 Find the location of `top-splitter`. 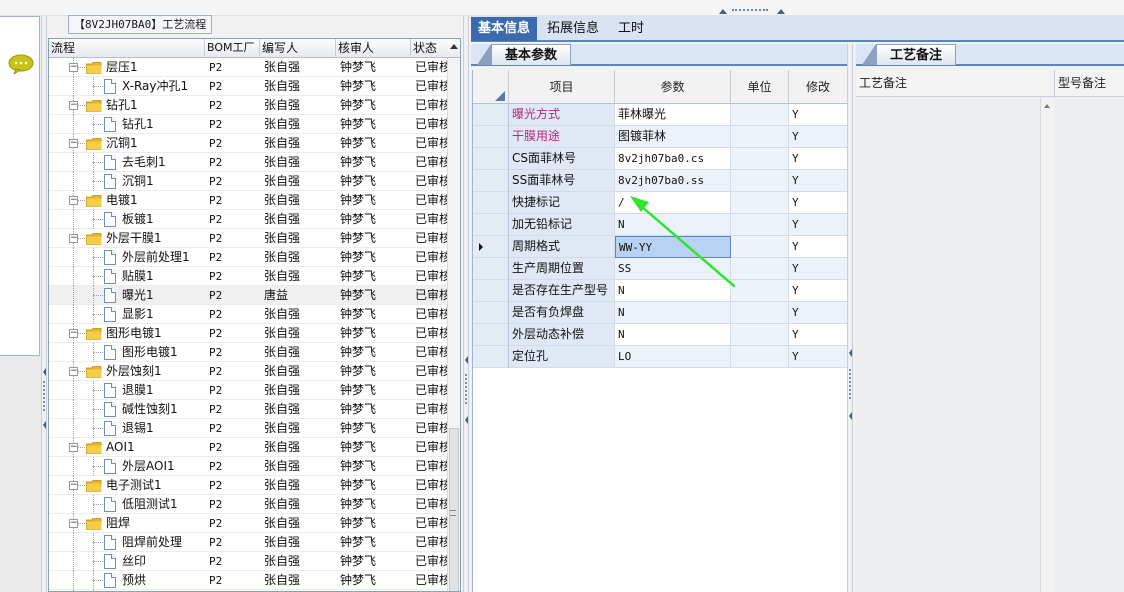

top-splitter is located at coordinates (562, 8).